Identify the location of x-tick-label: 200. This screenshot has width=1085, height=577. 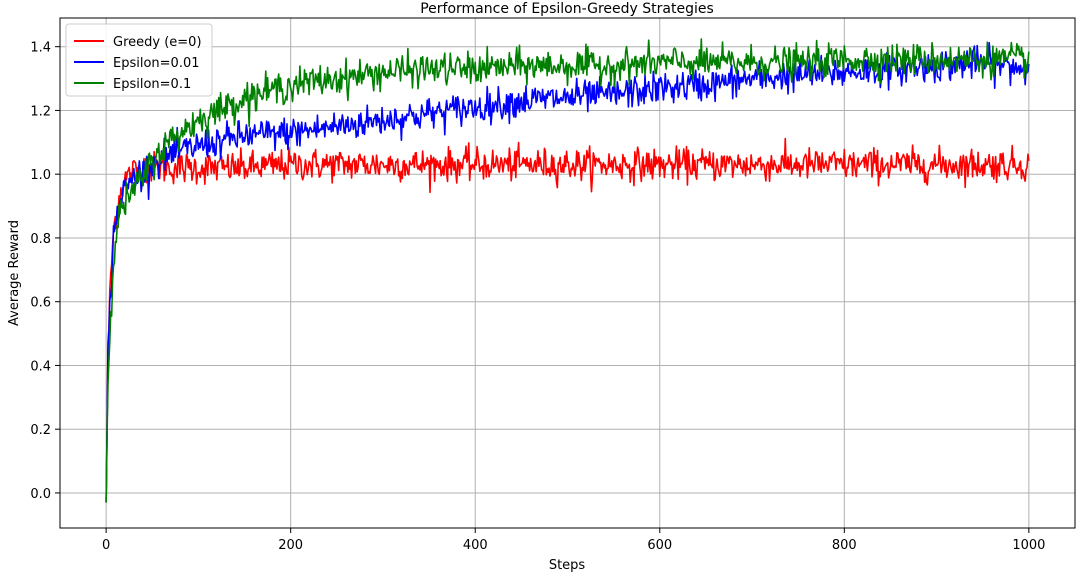
(290, 545).